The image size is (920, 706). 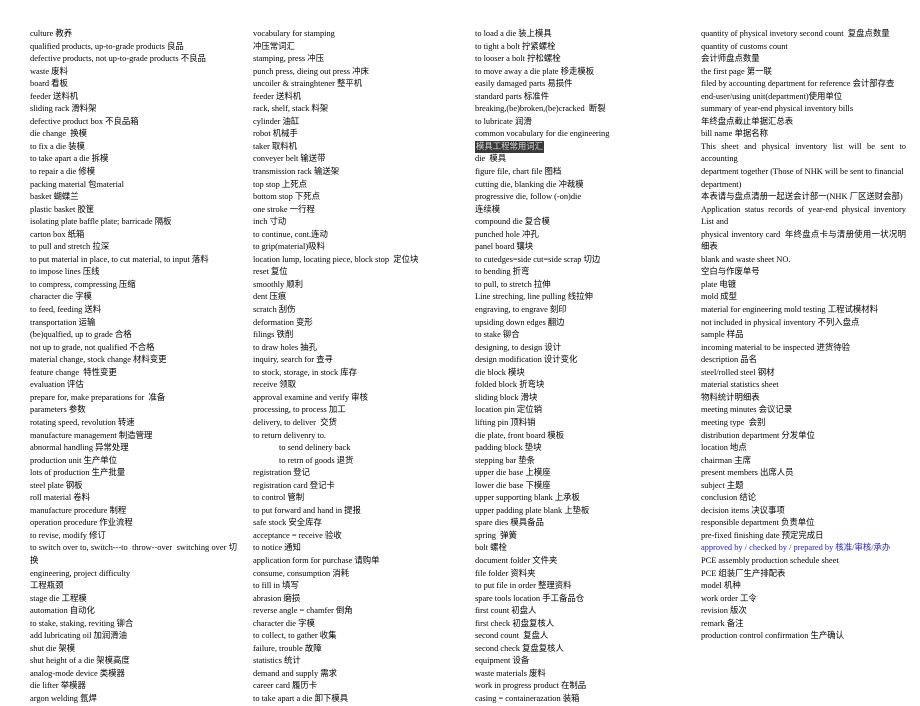 What do you see at coordinates (719, 297) in the screenshot?
I see `glossary-entry: mold 成型` at bounding box center [719, 297].